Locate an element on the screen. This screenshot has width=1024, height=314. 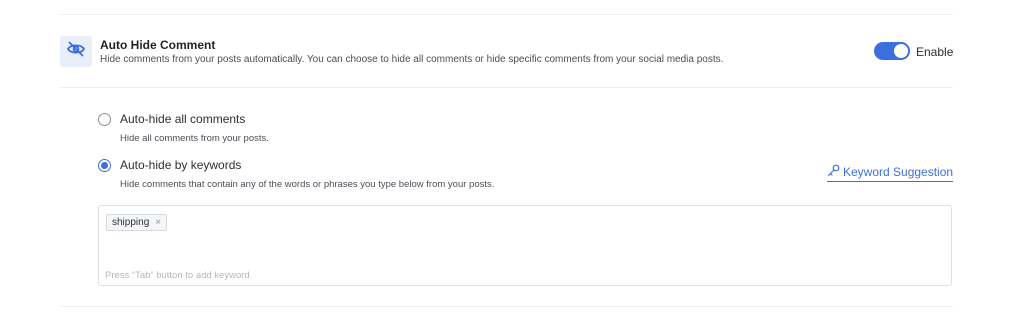
radio-hide-by-keywords is located at coordinates (104, 165).